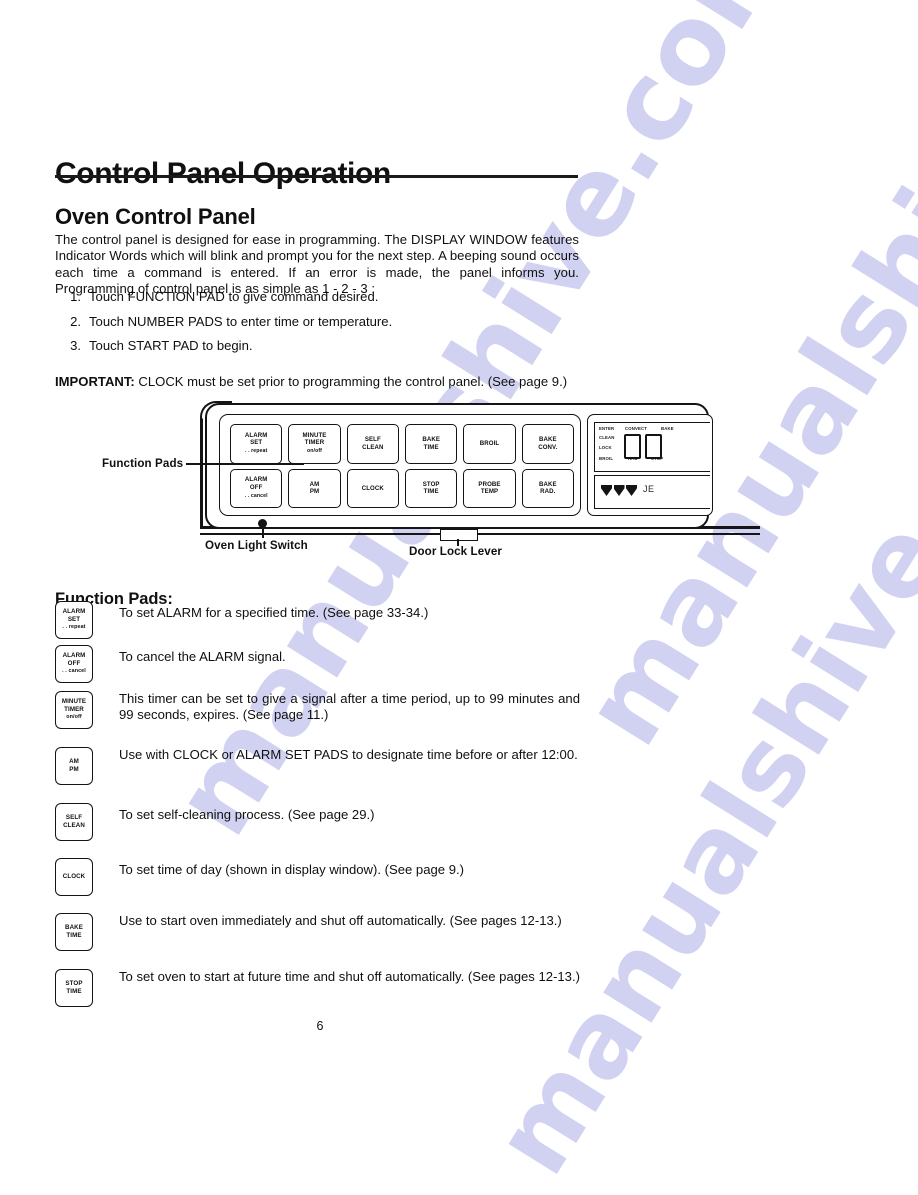  What do you see at coordinates (607, 428) in the screenshot?
I see `indicator-enter: ENTER` at bounding box center [607, 428].